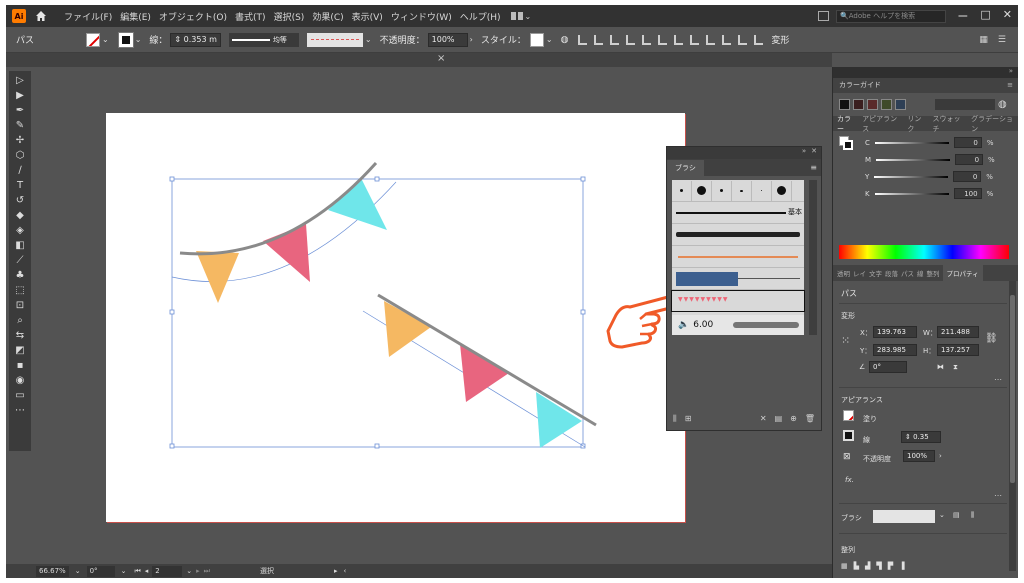 The image size is (1024, 583). What do you see at coordinates (875, 273) in the screenshot?
I see `tab-character: 文字` at bounding box center [875, 273].